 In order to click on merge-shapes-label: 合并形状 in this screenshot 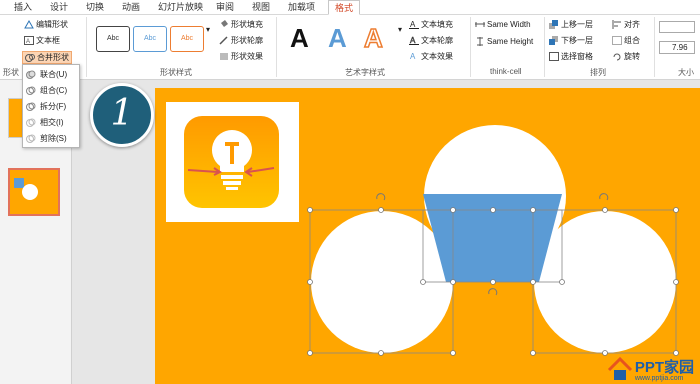, I will do `click(53, 57)`.